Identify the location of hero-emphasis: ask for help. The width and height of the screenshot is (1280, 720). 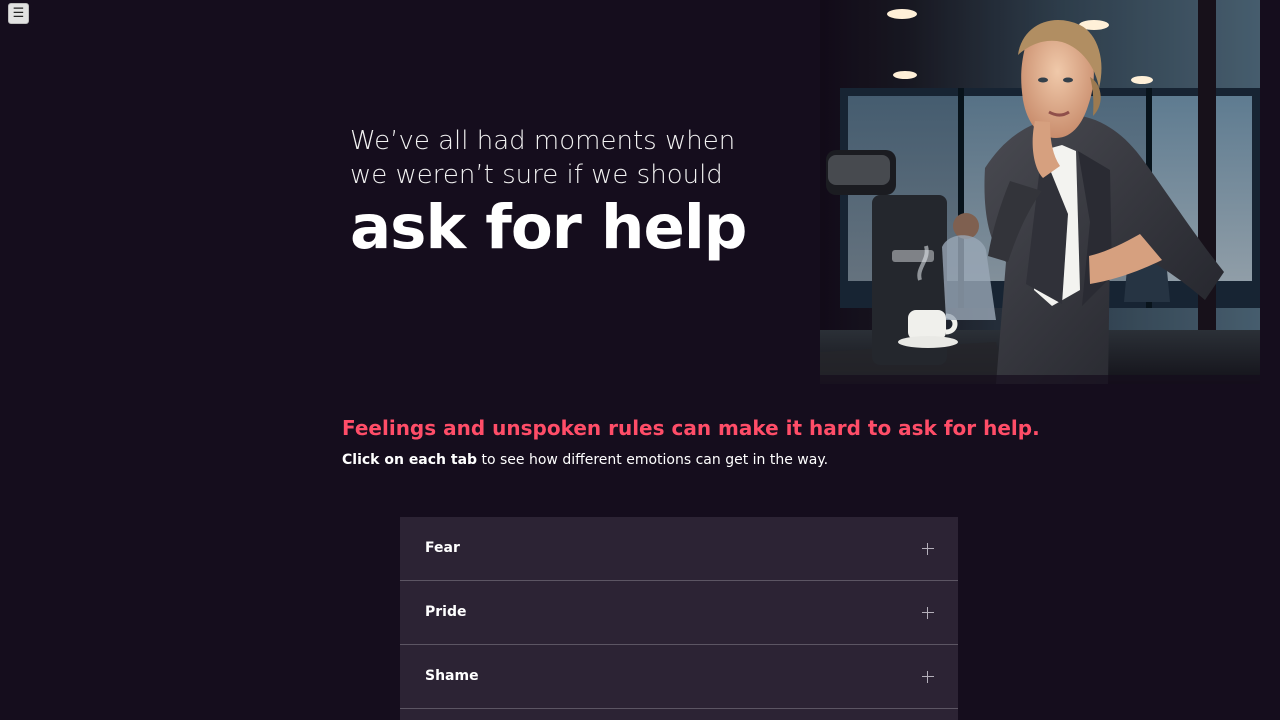
(548, 227).